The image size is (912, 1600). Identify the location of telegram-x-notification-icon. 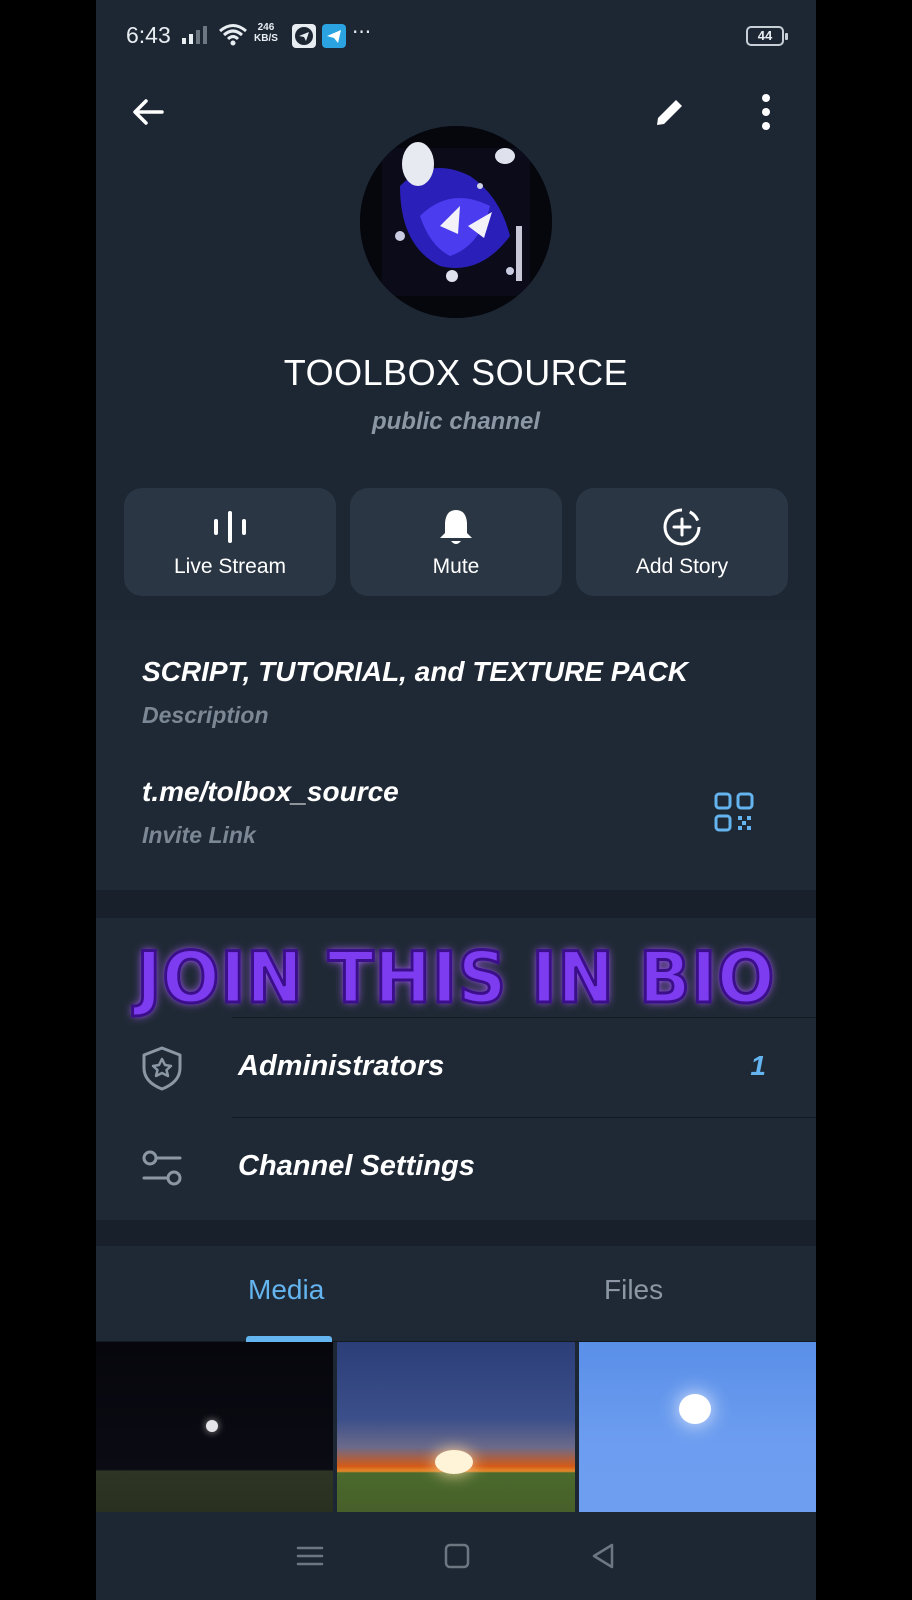
(304, 36).